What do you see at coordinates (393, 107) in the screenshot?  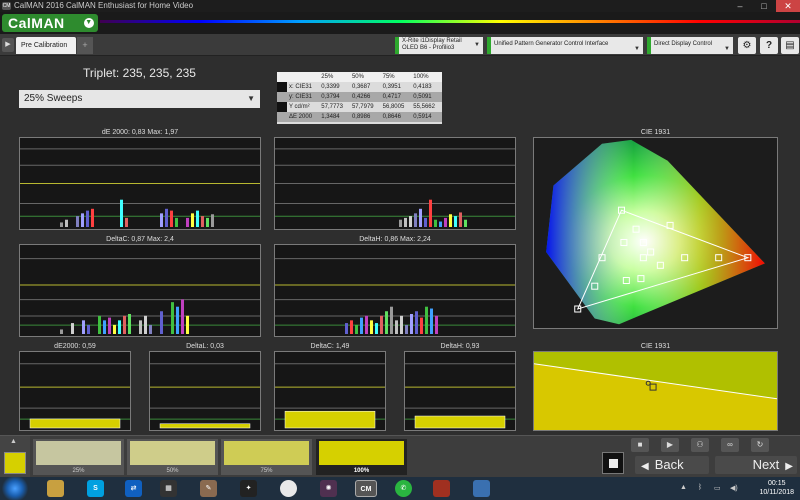 I see `table-cell: 56,8005` at bounding box center [393, 107].